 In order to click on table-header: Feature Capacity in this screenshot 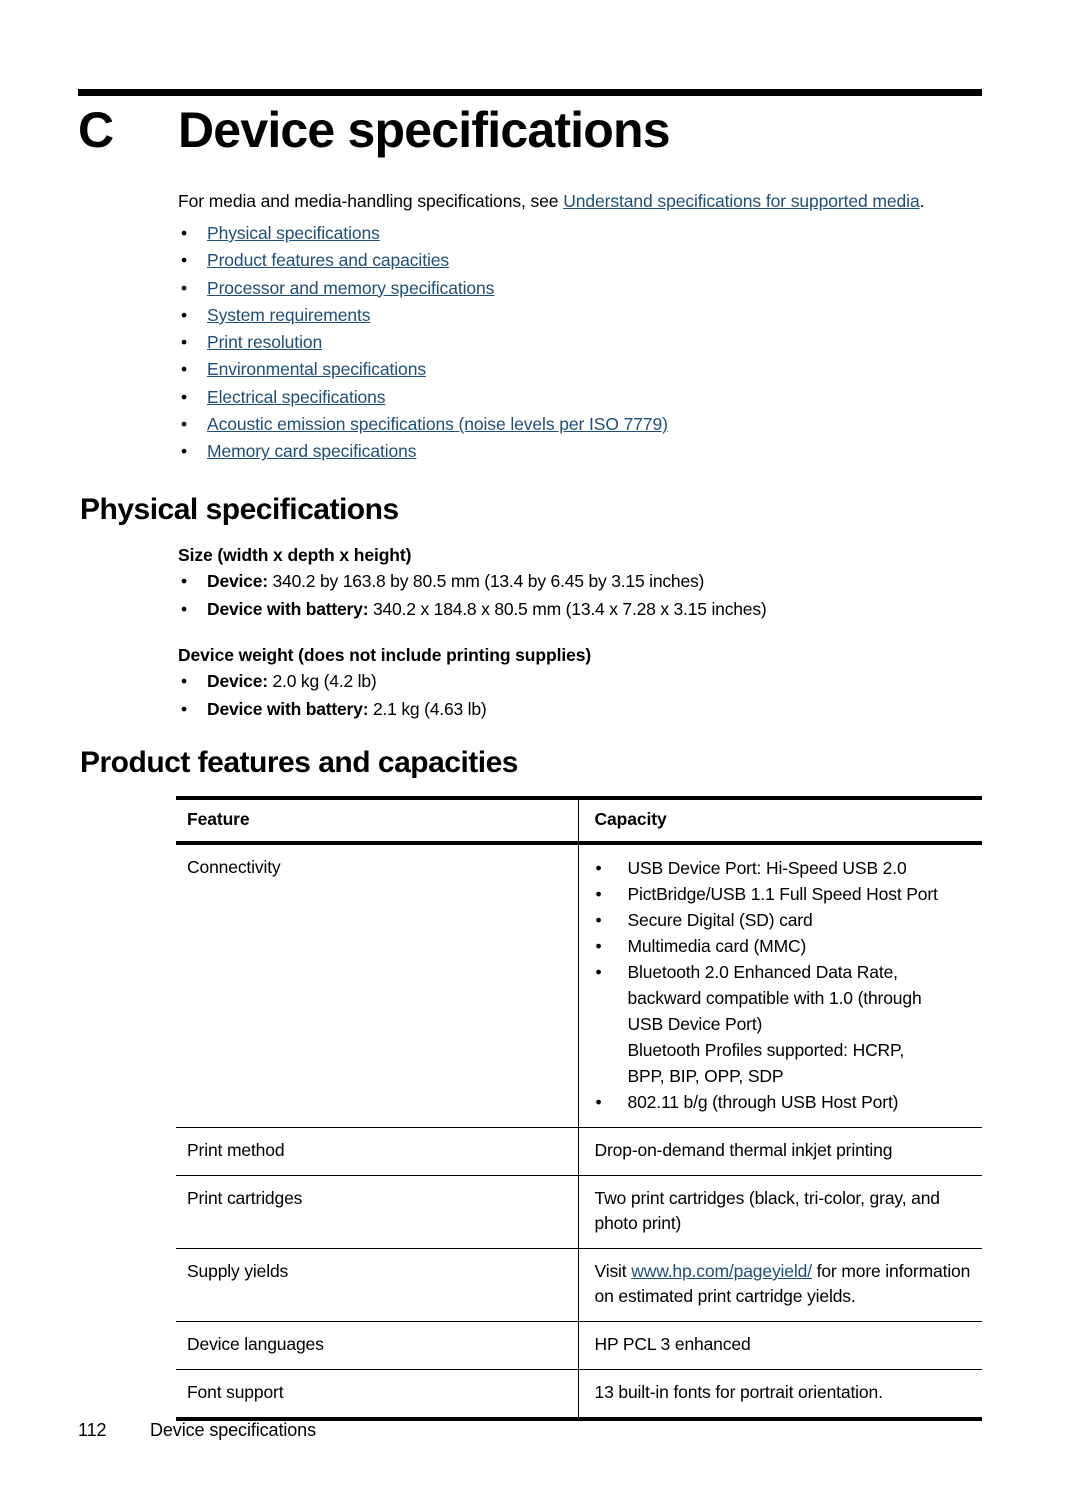, I will do `click(579, 820)`.